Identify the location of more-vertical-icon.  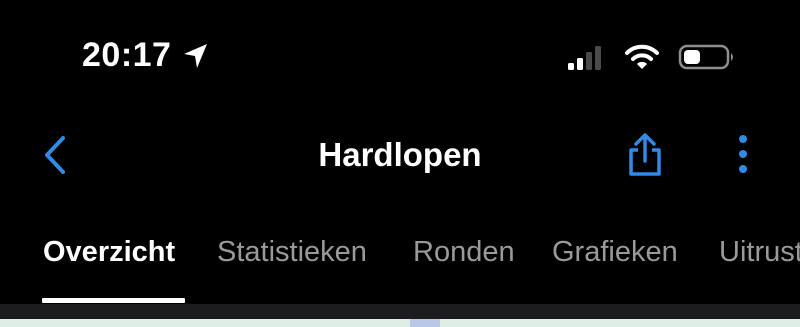
(743, 154).